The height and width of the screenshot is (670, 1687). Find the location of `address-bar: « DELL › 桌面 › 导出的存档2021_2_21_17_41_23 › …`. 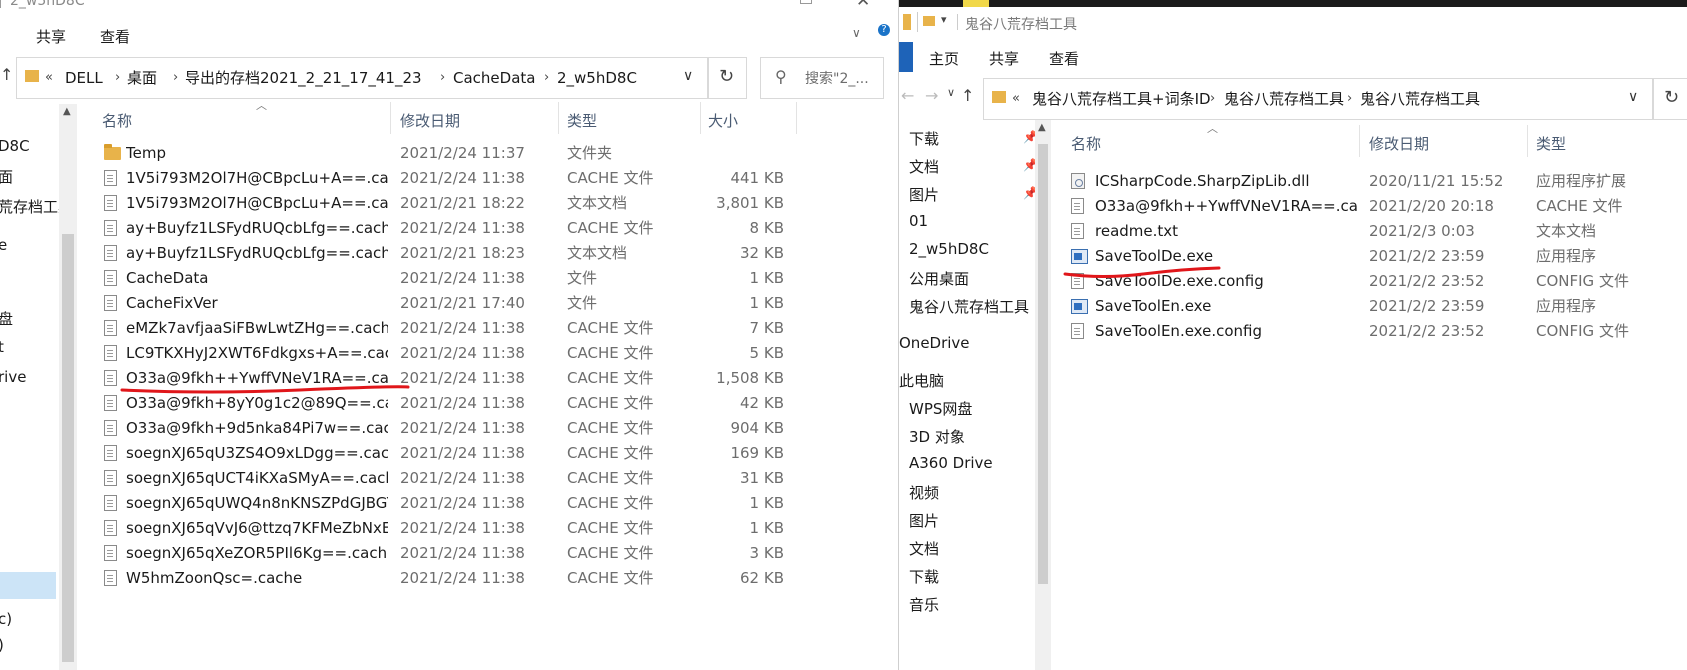

address-bar: « DELL › 桌面 › 导出的存档2021_2_21_17_41_23 › … is located at coordinates (362, 78).